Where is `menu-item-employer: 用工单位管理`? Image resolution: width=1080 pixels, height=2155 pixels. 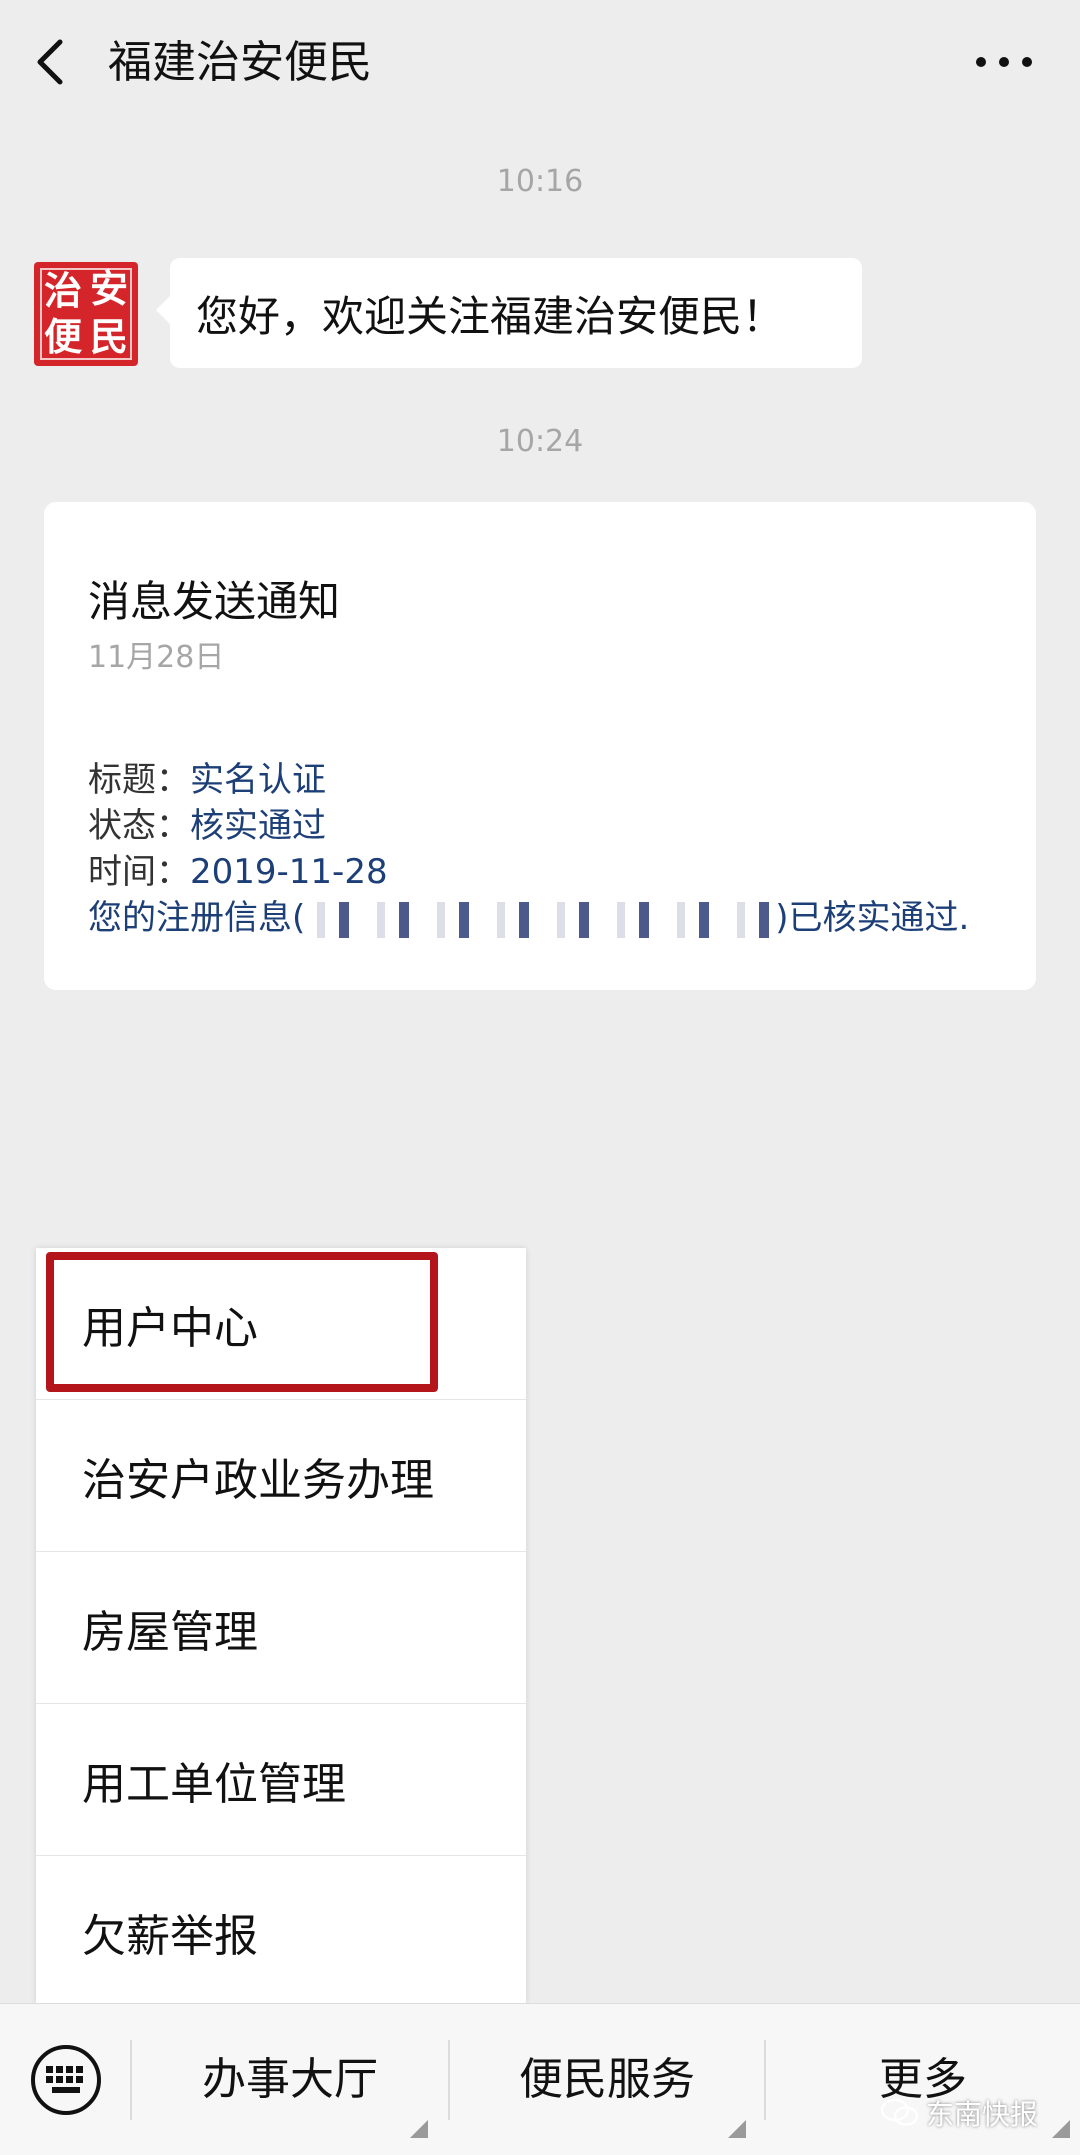
menu-item-employer: 用工单位管理 is located at coordinates (281, 1780).